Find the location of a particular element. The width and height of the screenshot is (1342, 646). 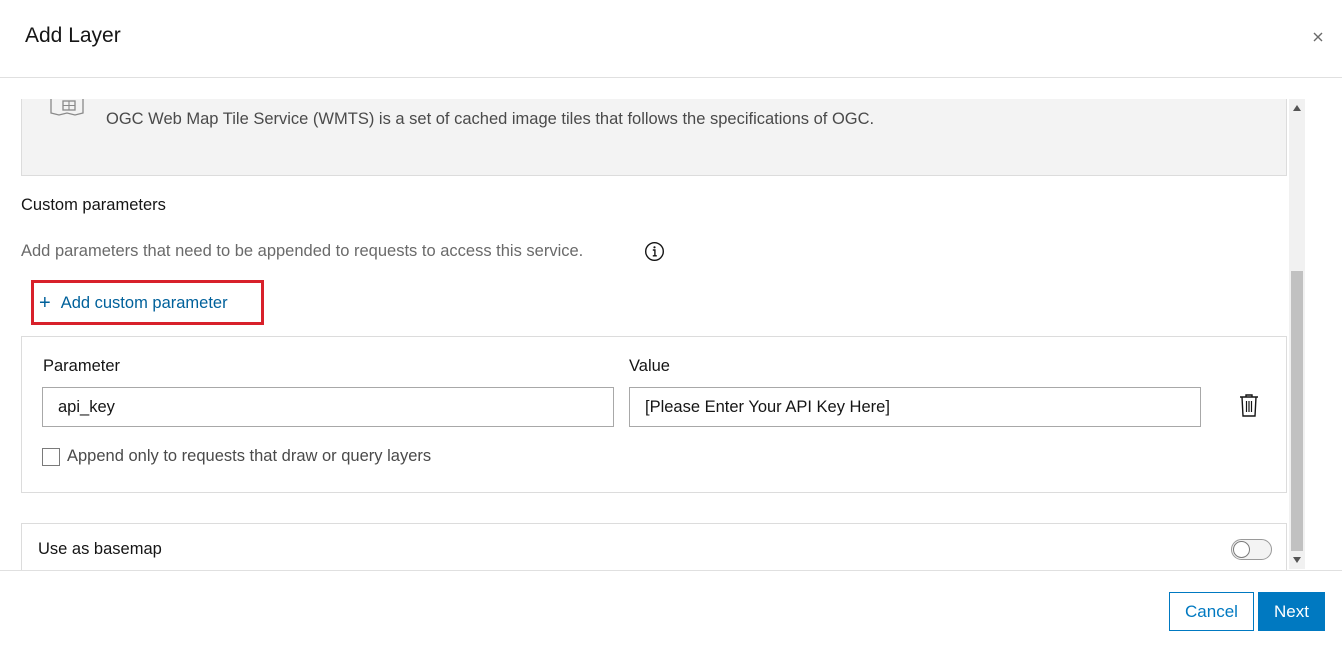

parameter-label: Parameter is located at coordinates (82, 366).